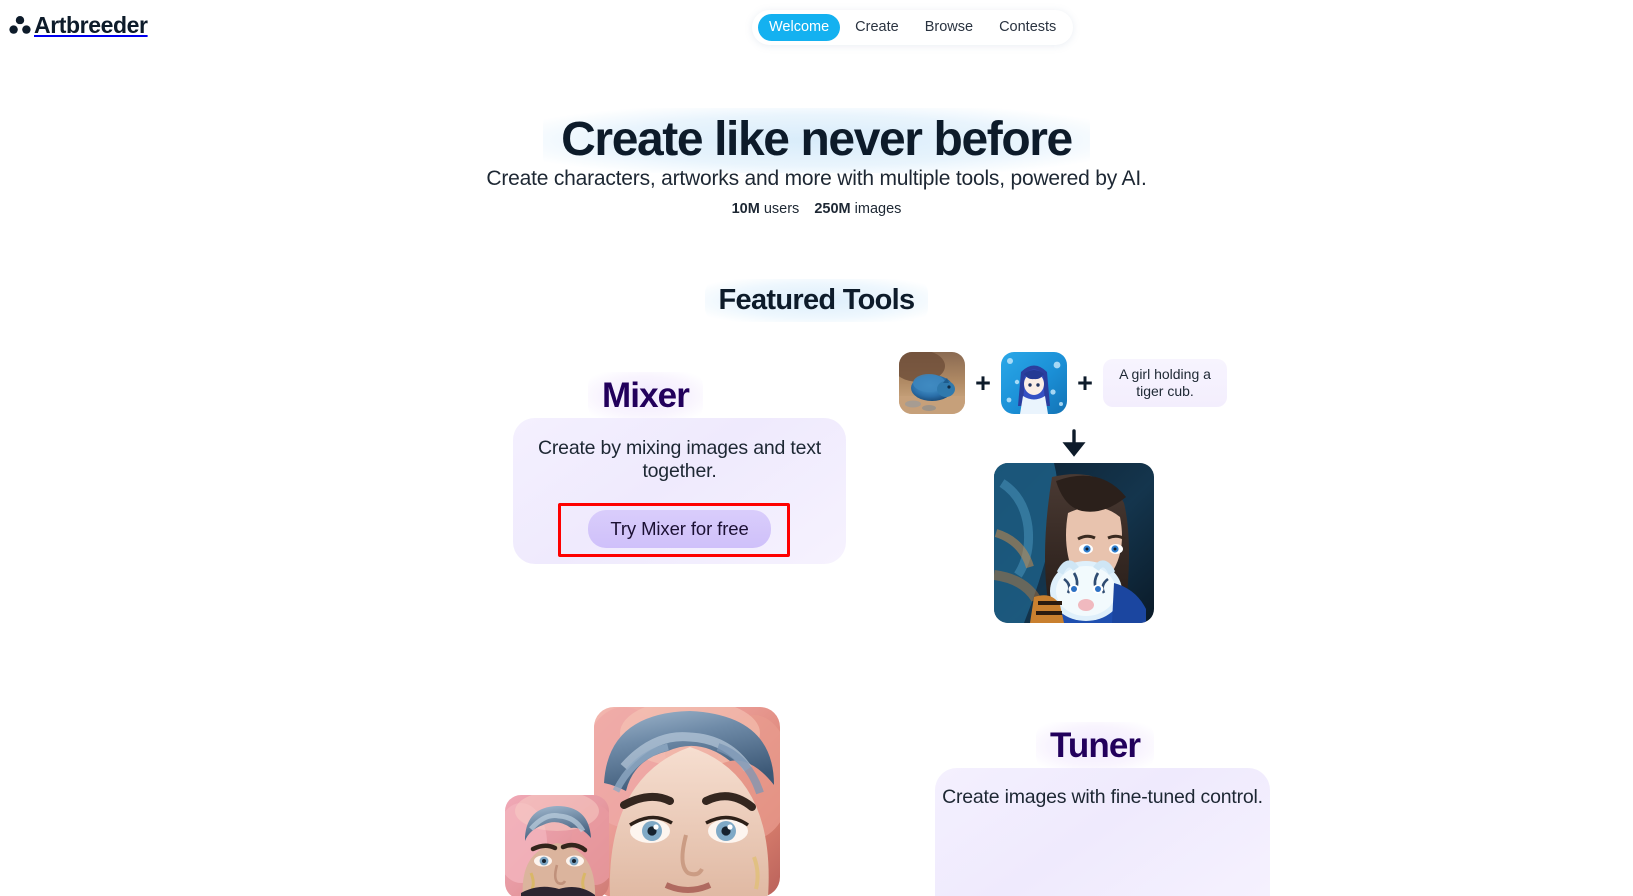 The height and width of the screenshot is (896, 1633). What do you see at coordinates (913, 27) in the screenshot?
I see `main-navigation: Welcome Create Browse Contests` at bounding box center [913, 27].